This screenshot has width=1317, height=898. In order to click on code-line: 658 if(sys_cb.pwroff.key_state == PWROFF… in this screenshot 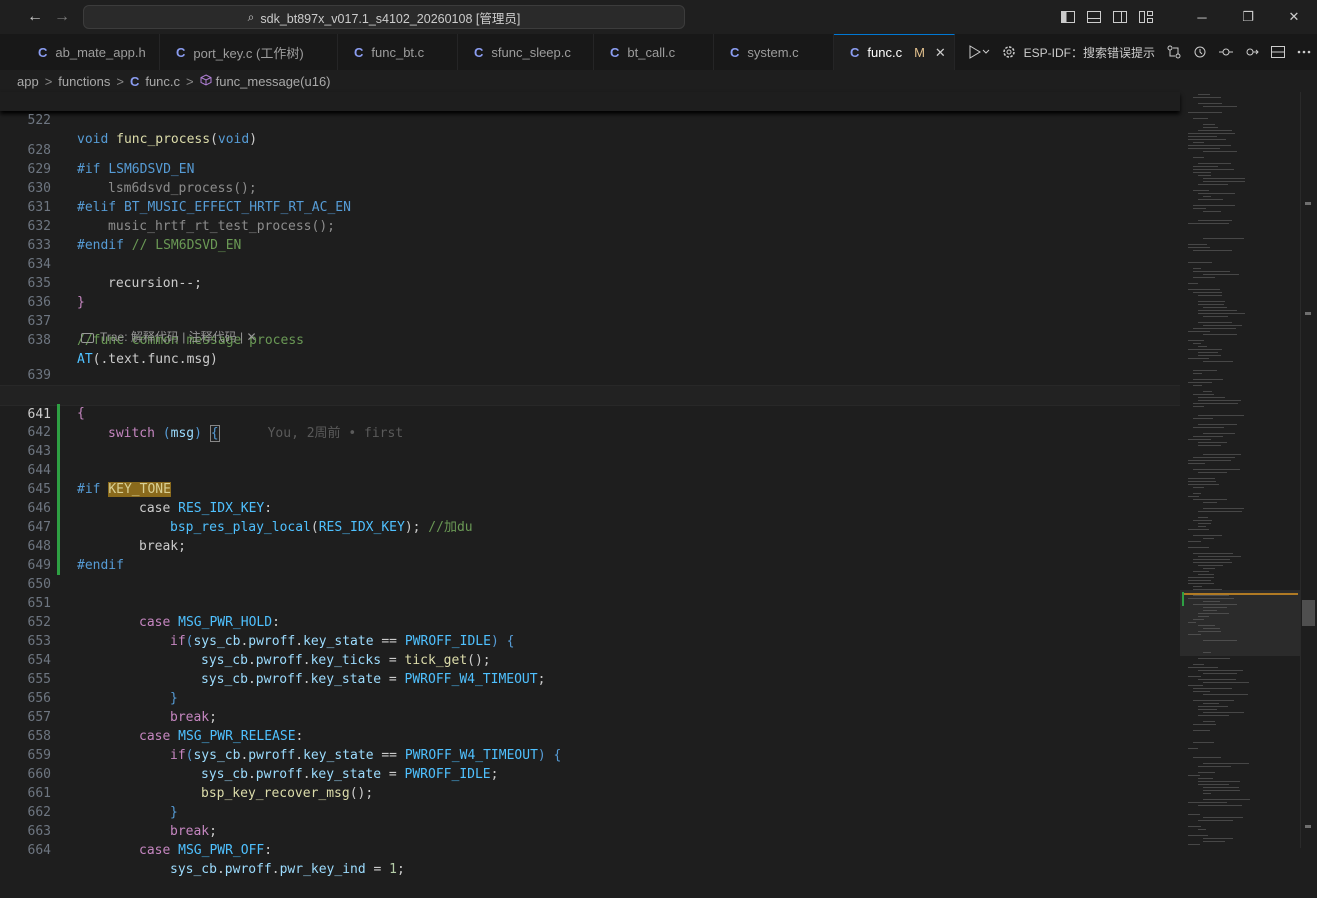, I will do `click(590, 735)`.